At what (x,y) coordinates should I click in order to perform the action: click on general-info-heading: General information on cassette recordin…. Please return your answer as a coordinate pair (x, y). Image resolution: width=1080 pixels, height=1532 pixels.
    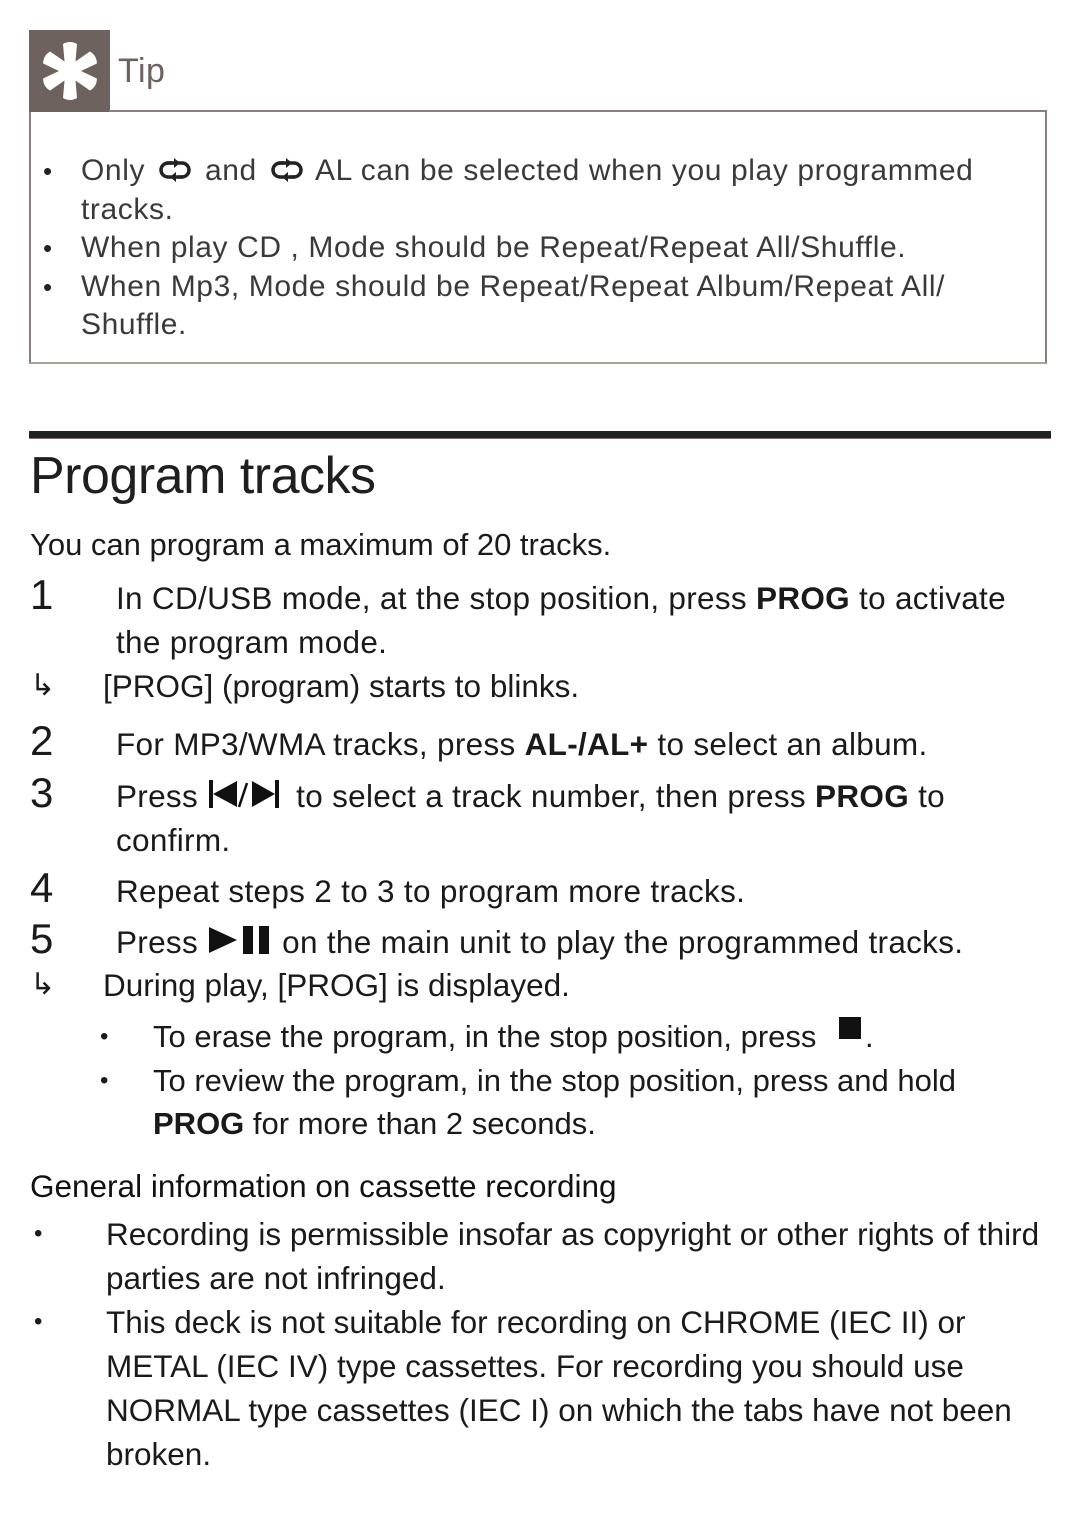
    Looking at the image, I should click on (323, 1186).